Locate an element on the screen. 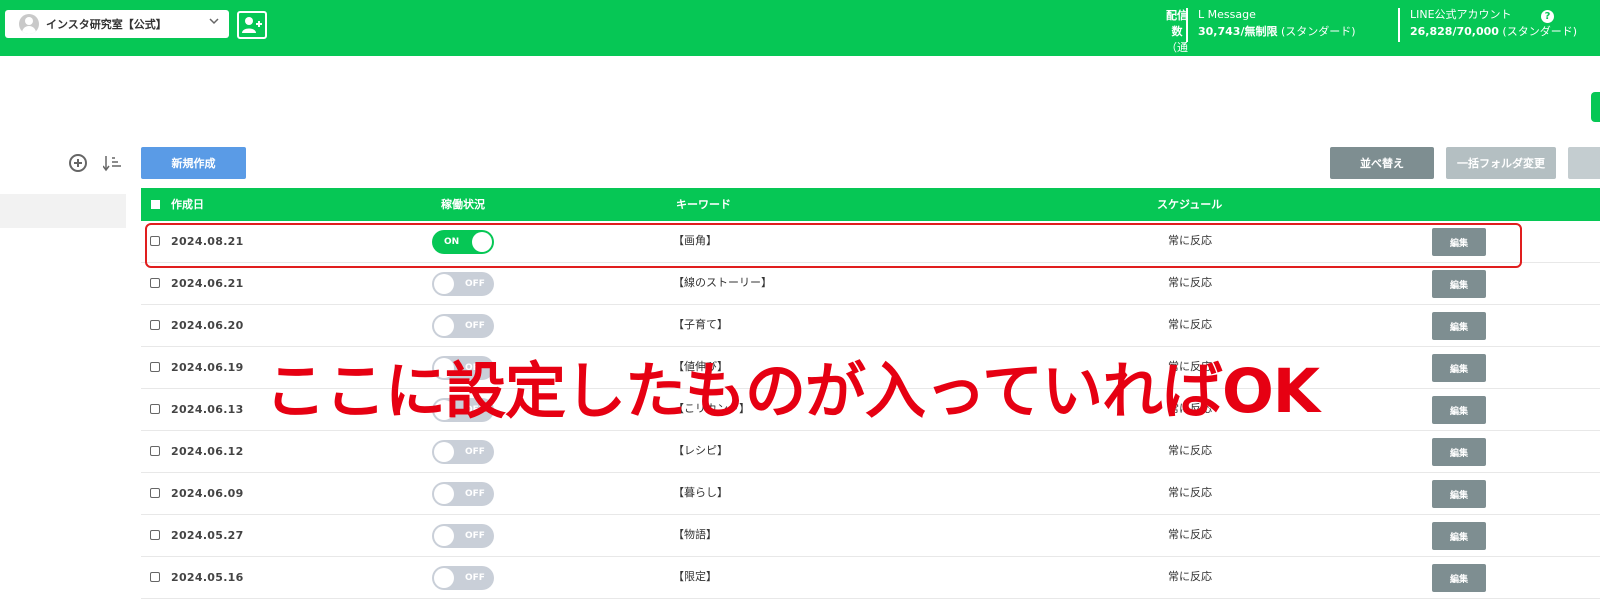  table-row: 2024.05.16 OFF 【限定】 常に反応 編集 is located at coordinates (870, 578).